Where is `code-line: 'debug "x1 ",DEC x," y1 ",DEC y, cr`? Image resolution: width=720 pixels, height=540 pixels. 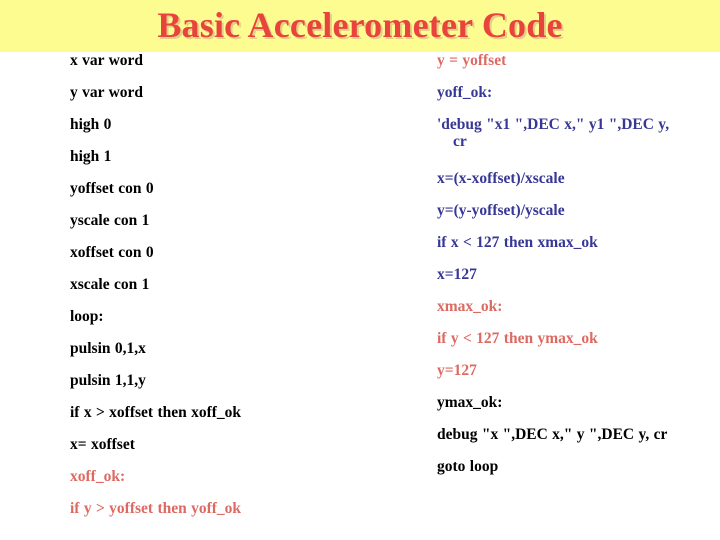
code-line: 'debug "x1 ",DEC x," y1 ",DEC y, cr is located at coordinates (578, 133).